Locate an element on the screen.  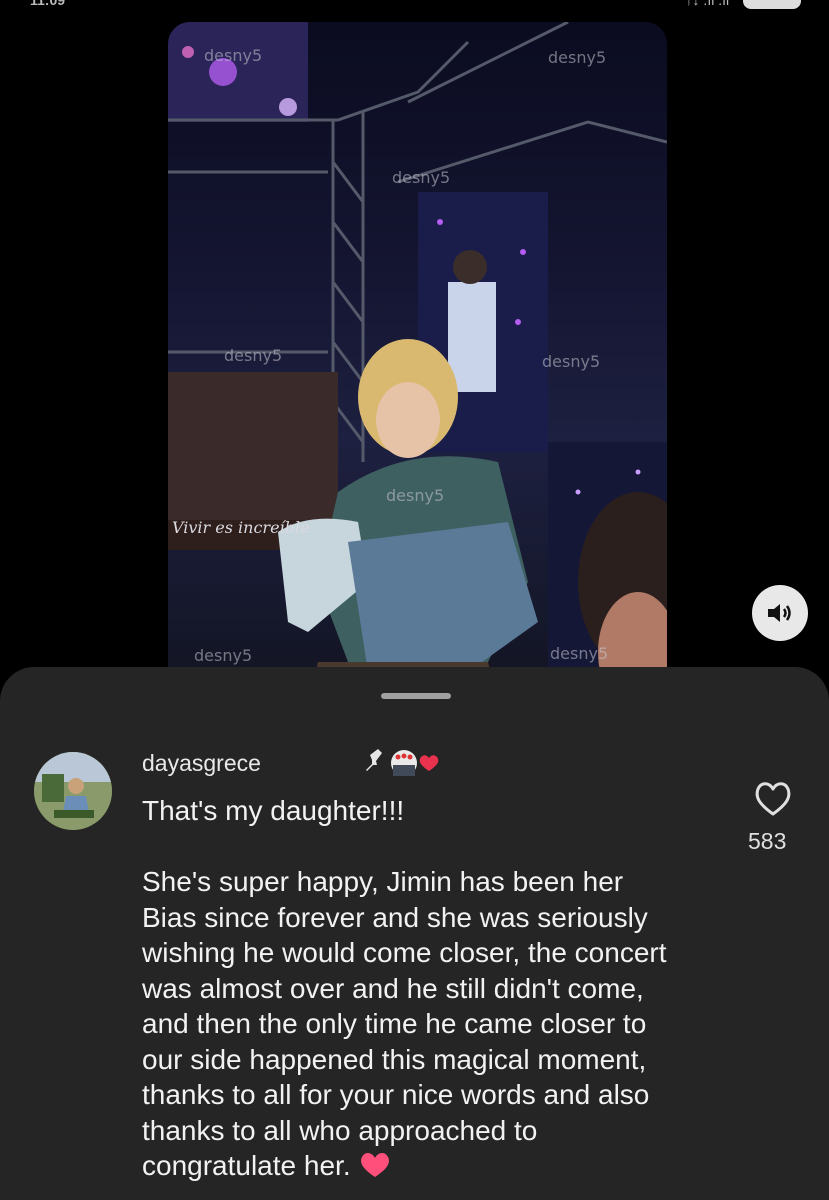
sound-toggle-button is located at coordinates (780, 613).